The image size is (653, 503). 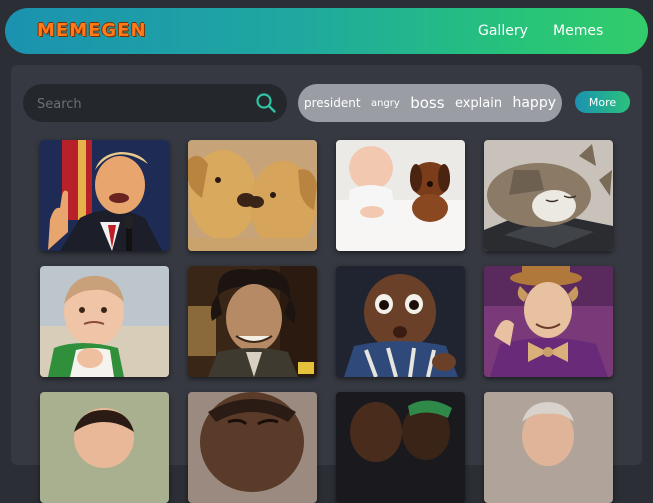 I want to click on meme-tile-sleeping-cat, so click(x=548, y=195).